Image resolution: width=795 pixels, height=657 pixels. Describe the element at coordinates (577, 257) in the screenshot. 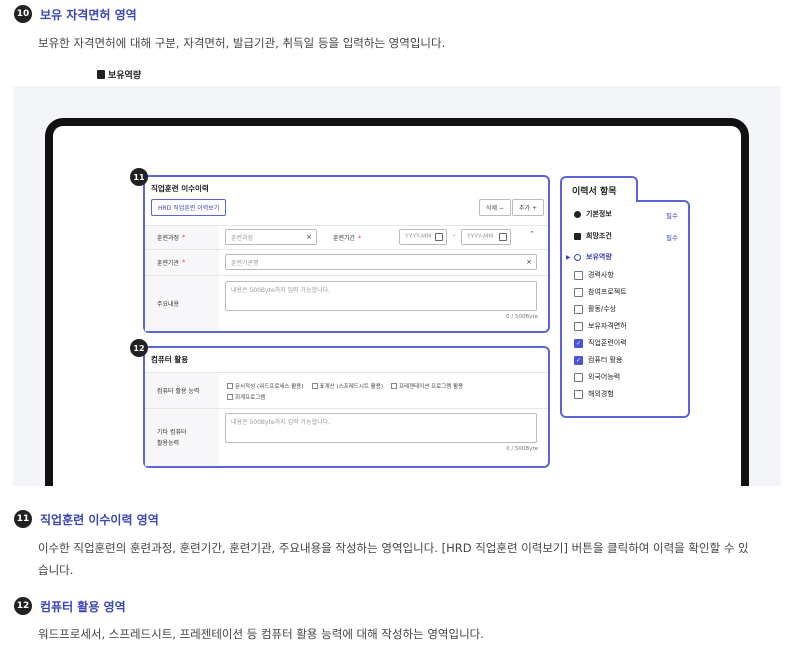

I see `people-icon` at that location.